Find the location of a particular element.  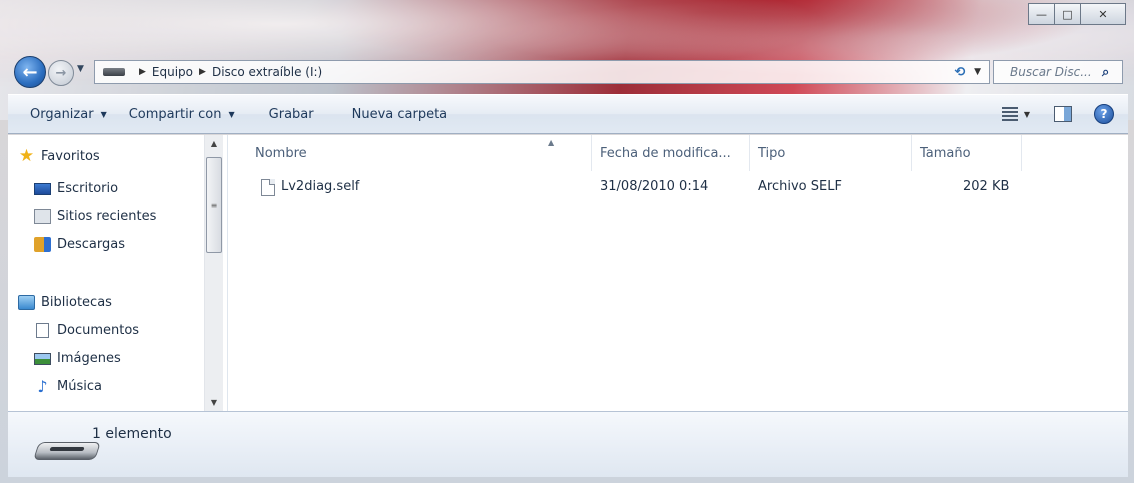

scroll-up-icon: ▲ is located at coordinates (214, 143).